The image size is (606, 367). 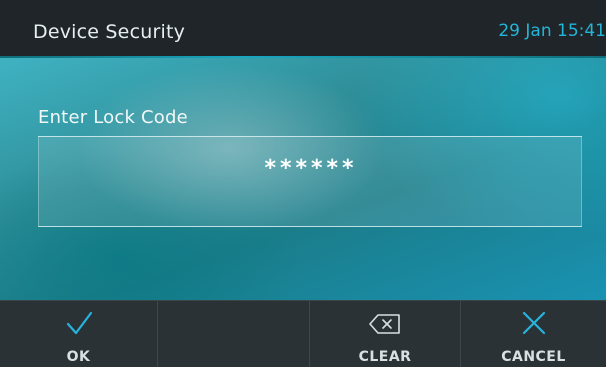 What do you see at coordinates (385, 357) in the screenshot?
I see `clear-softkey-label: CLEAR` at bounding box center [385, 357].